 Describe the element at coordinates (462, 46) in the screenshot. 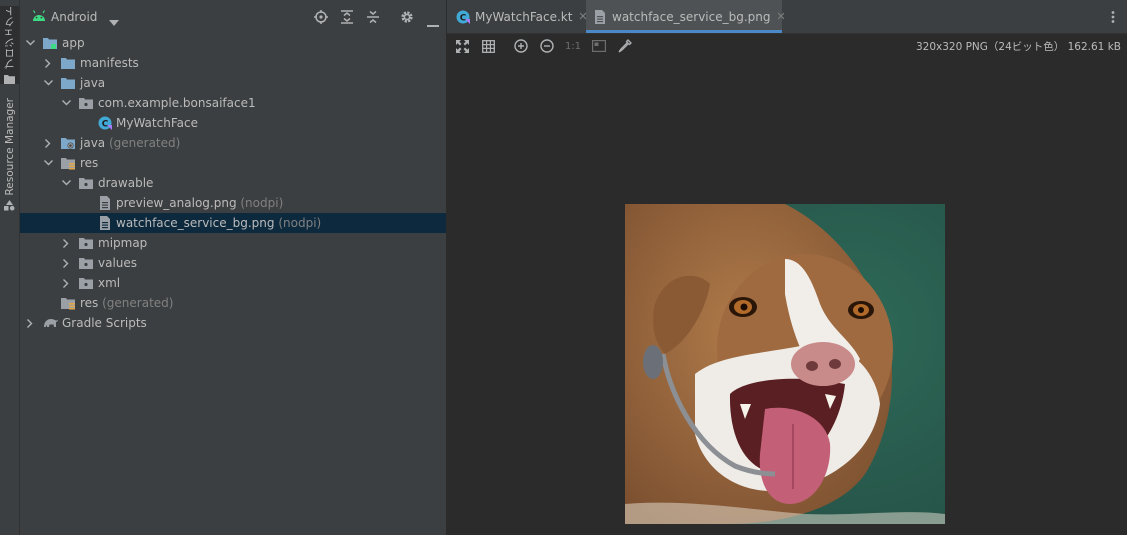

I see `zoom-to-fit-icon` at that location.